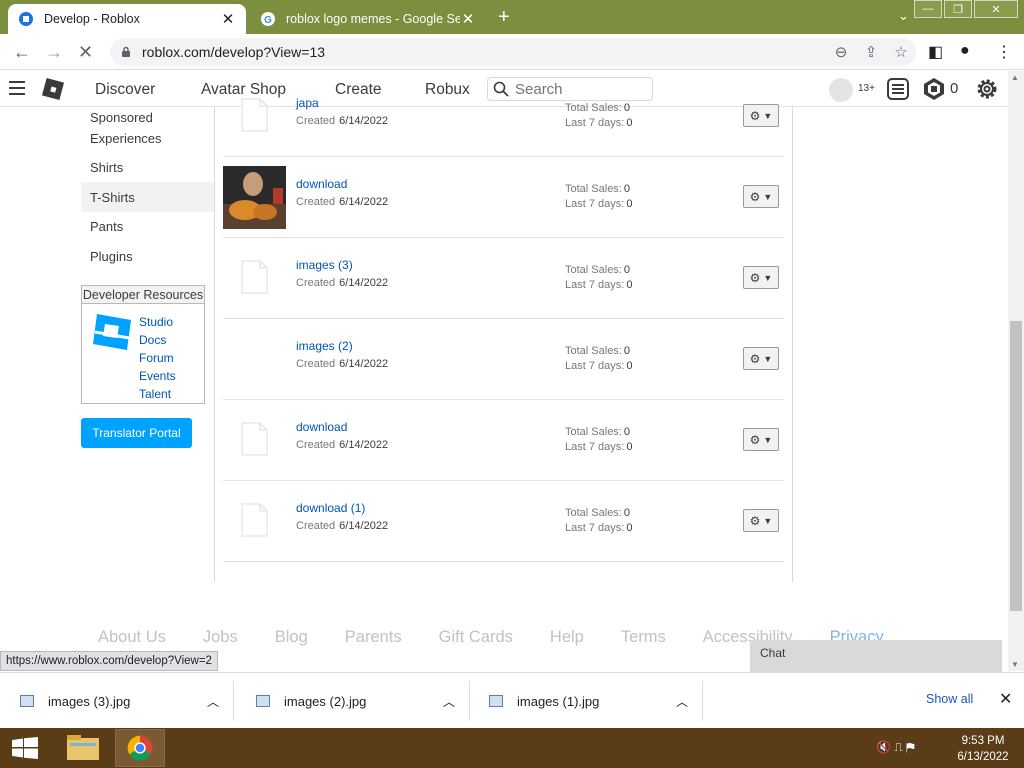 This screenshot has width=1024, height=768. I want to click on address-bar: roblox.com/develop?View=13 ⊖ ⇪ ☆, so click(513, 52).